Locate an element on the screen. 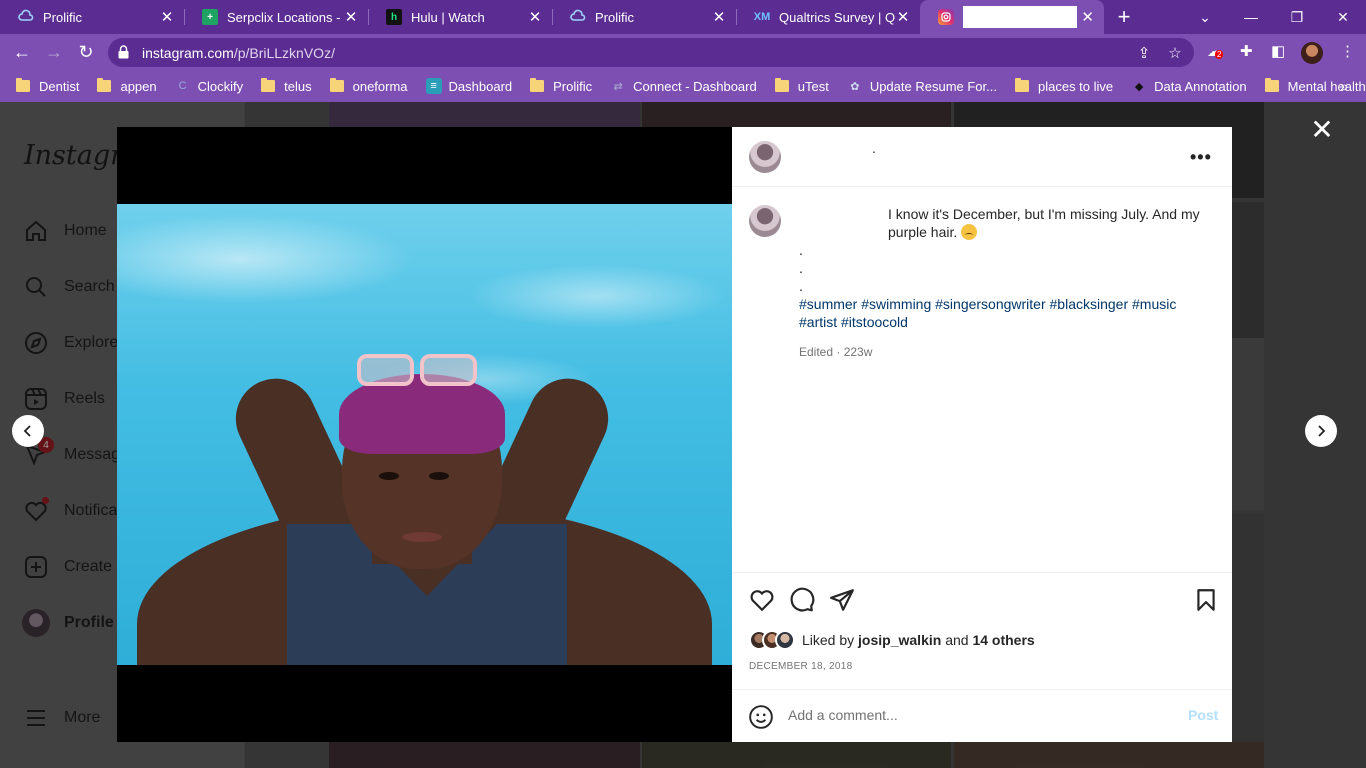 The image size is (1366, 768). qualtrics-icon: XM is located at coordinates (762, 17).